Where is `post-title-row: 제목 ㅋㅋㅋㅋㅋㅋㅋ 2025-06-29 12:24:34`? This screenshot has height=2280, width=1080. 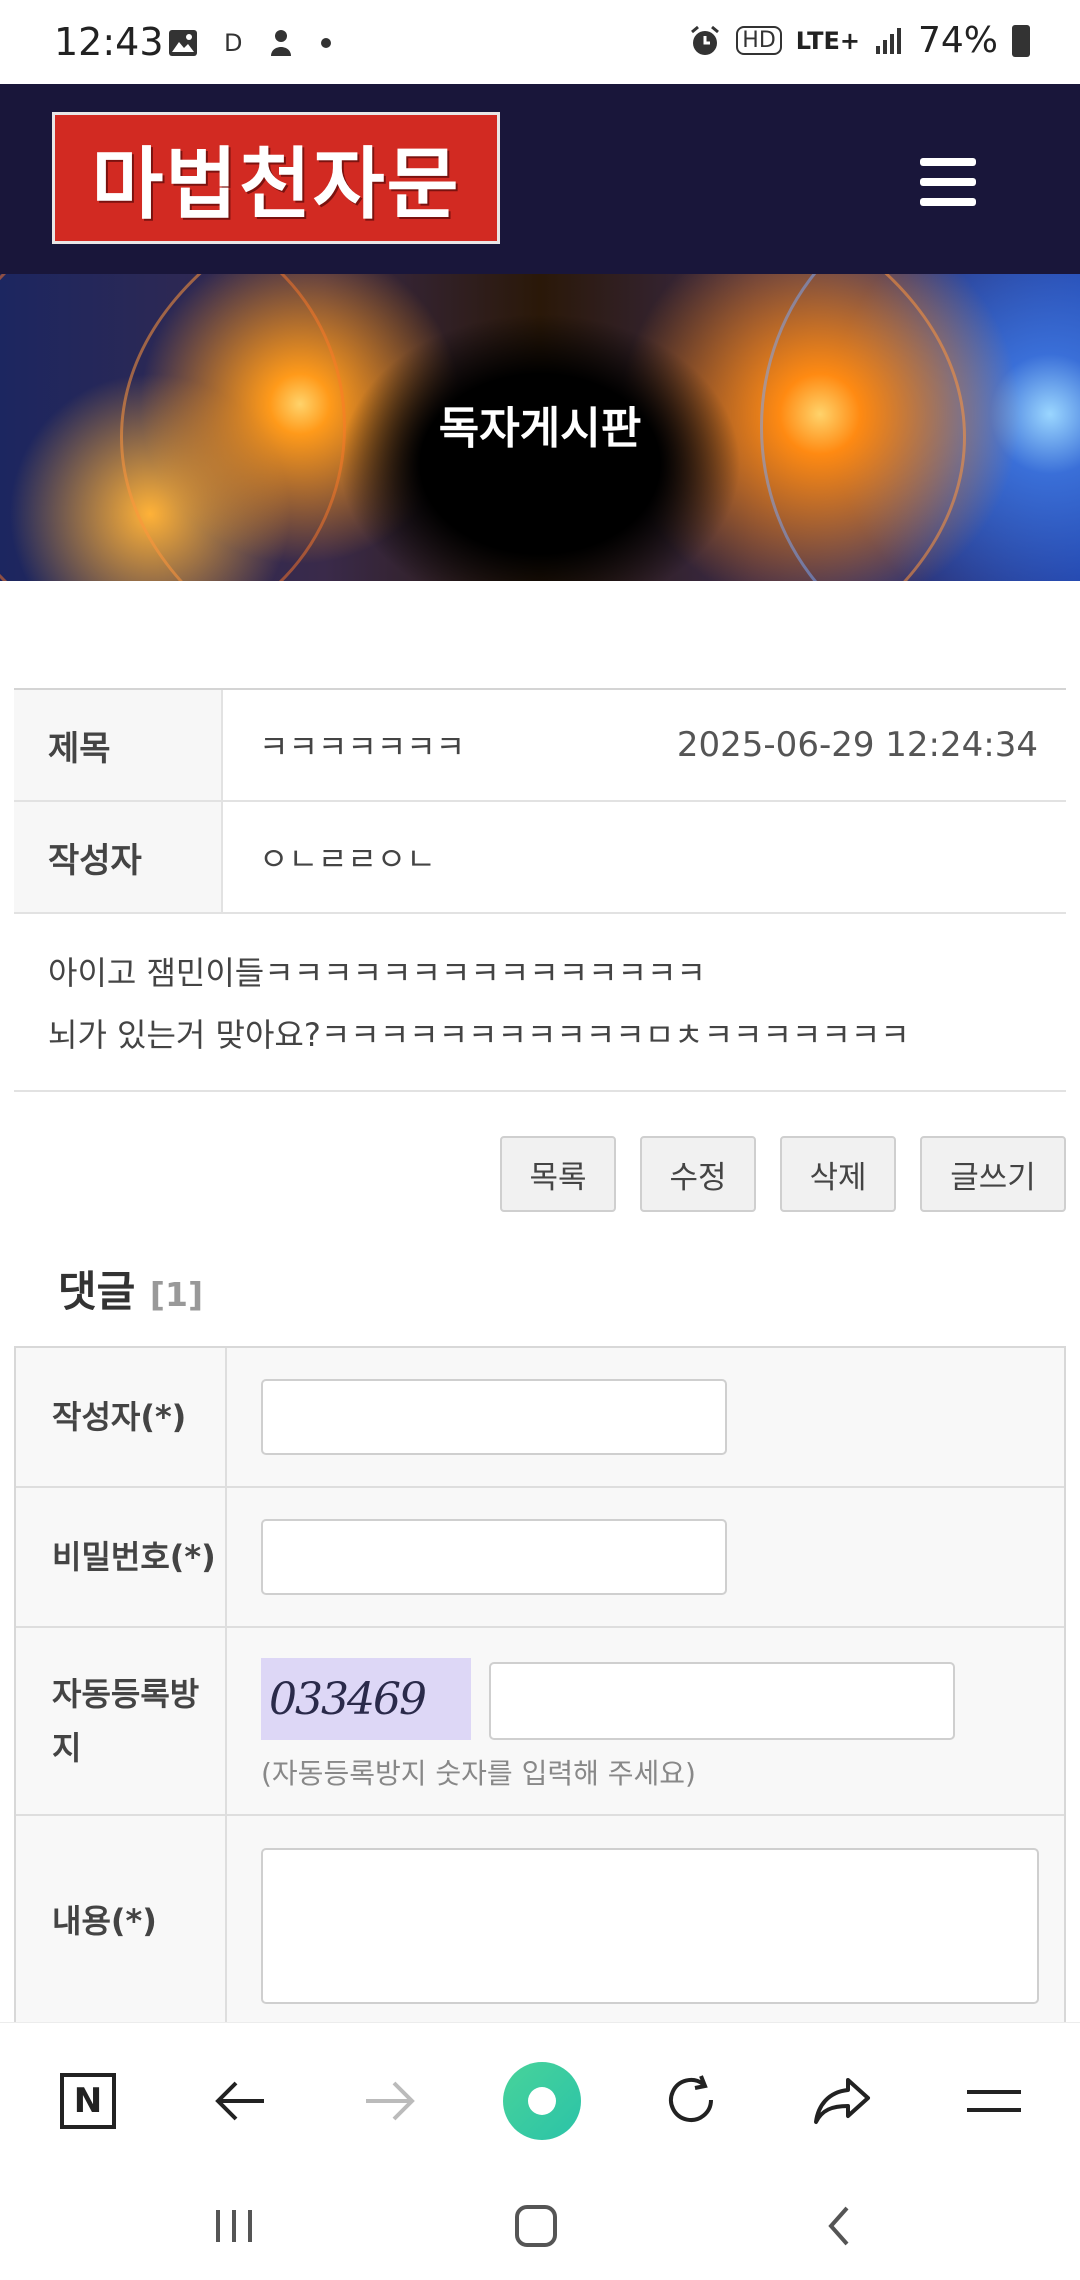
post-title-row: 제목 ㅋㅋㅋㅋㅋㅋㅋ 2025-06-29 12:24:34 is located at coordinates (540, 745).